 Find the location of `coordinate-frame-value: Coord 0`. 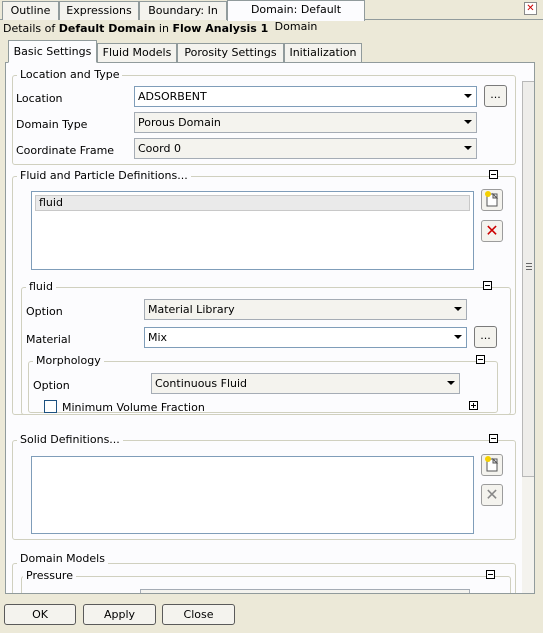

coordinate-frame-value: Coord 0 is located at coordinates (159, 148).